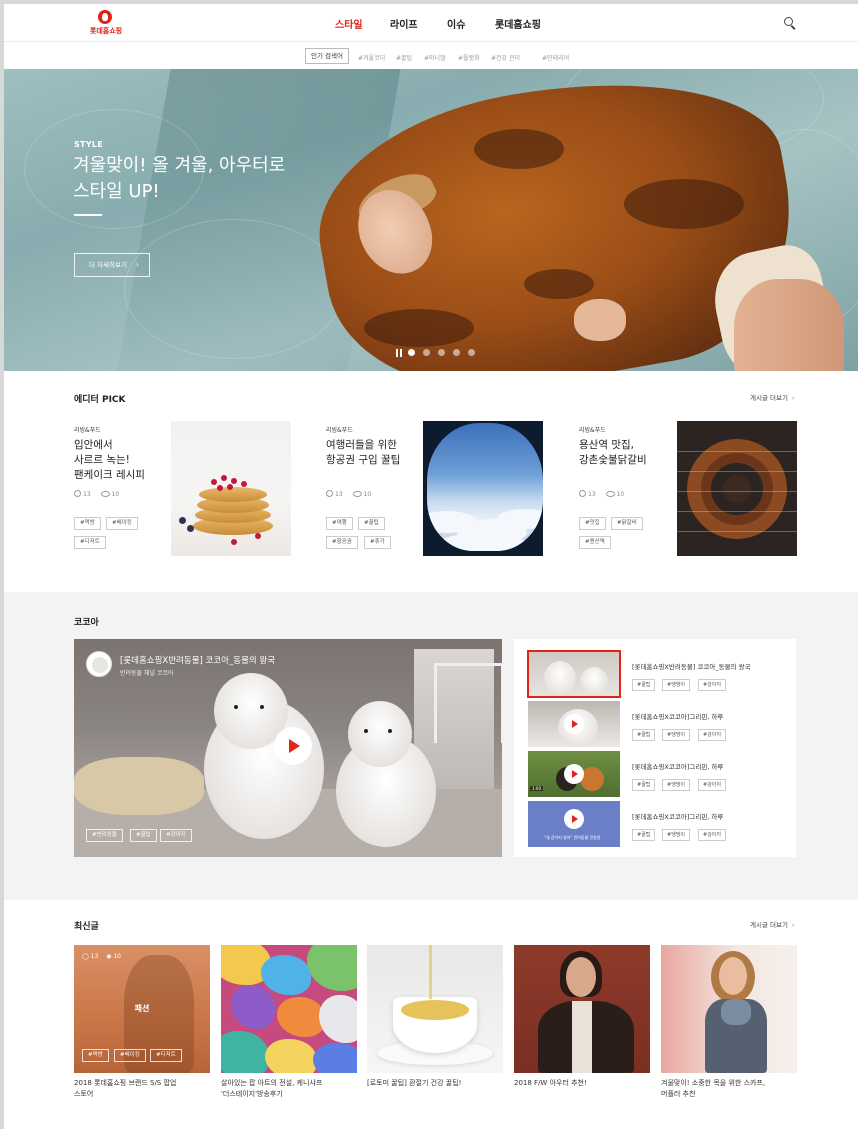 The image size is (858, 1129). What do you see at coordinates (339, 523) in the screenshot?
I see `hashtag: #여행` at bounding box center [339, 523].